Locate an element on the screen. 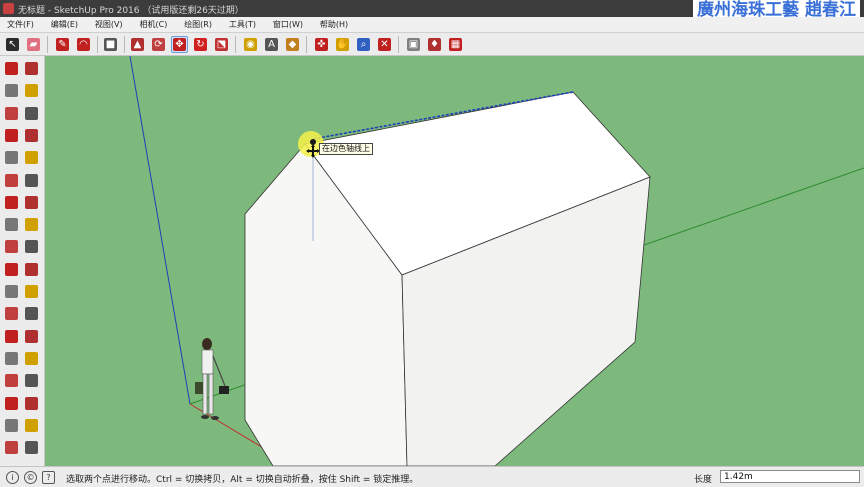 The height and width of the screenshot is (487, 864). walk-icon is located at coordinates (31, 425).